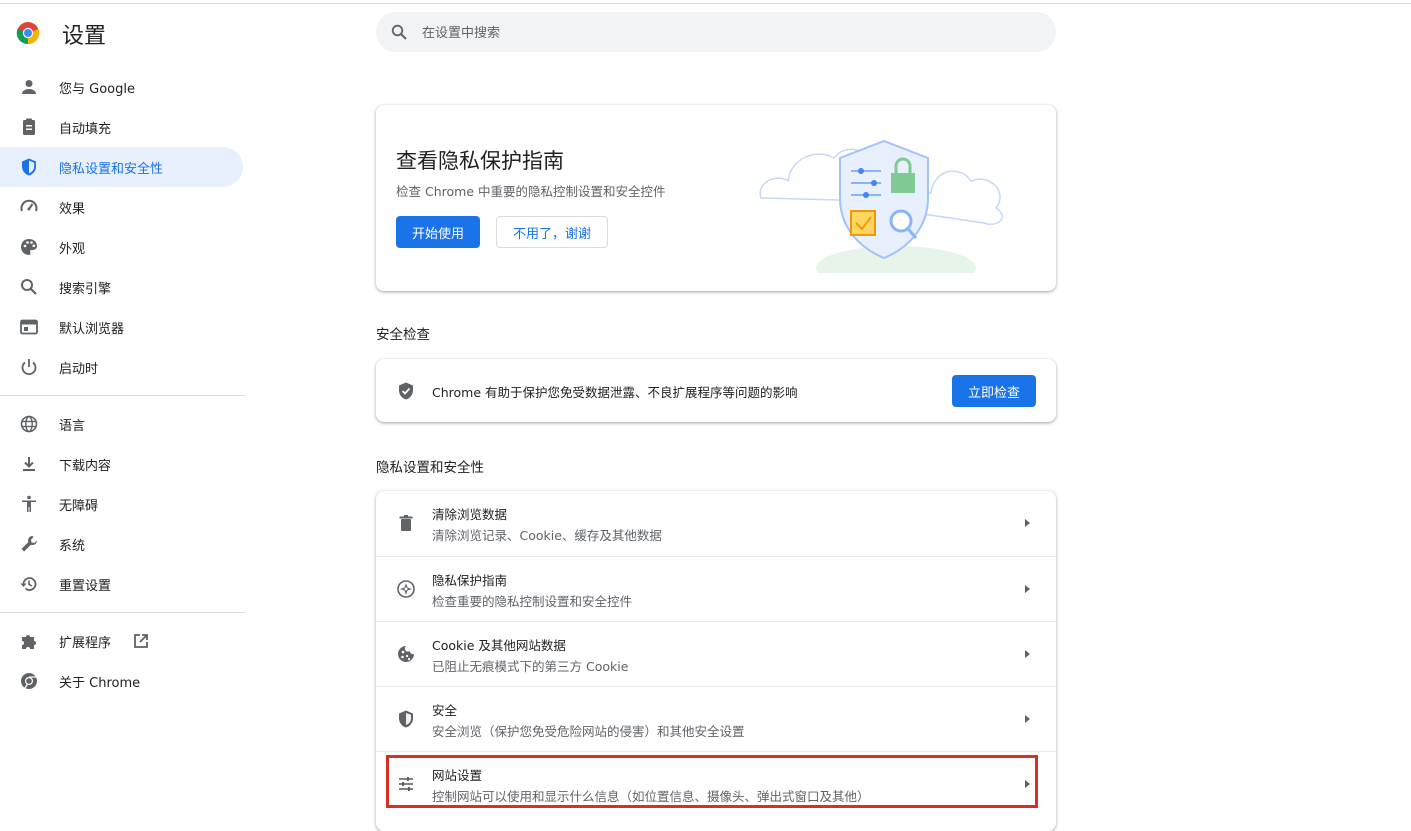 Image resolution: width=1411 pixels, height=831 pixels. Describe the element at coordinates (29, 205) in the screenshot. I see `speedometer-icon` at that location.